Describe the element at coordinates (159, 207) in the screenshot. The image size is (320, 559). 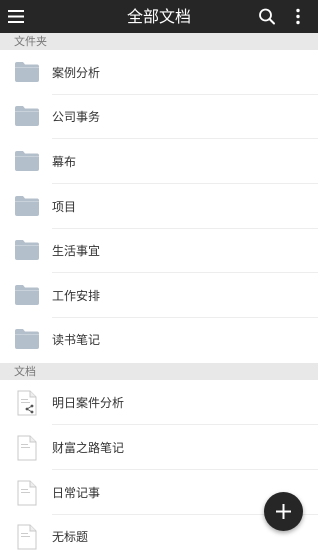
I see `folder-item: 项目` at that location.